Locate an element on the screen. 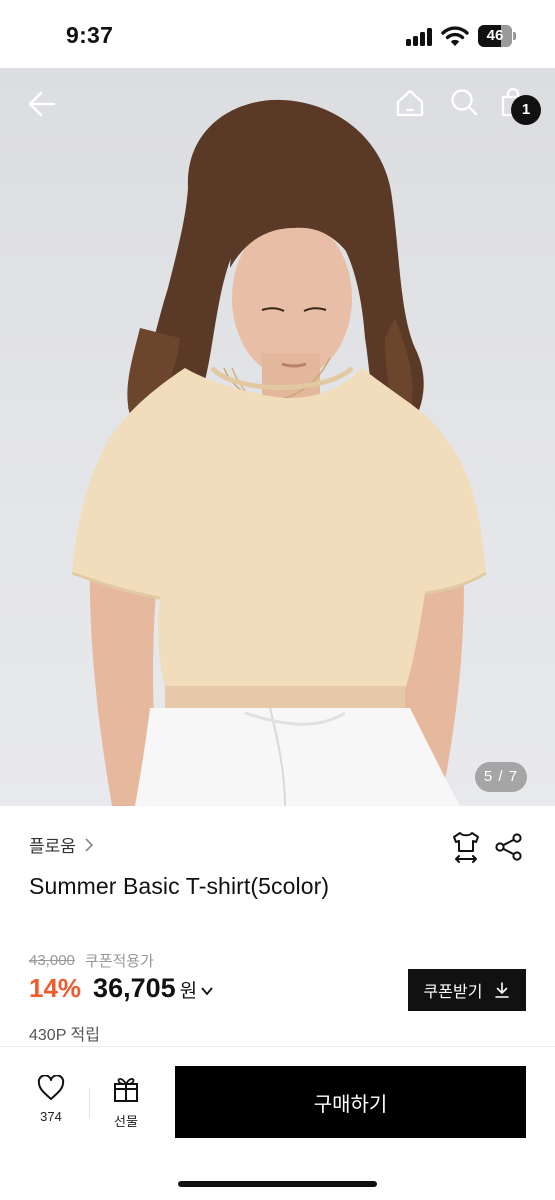  share-icon is located at coordinates (508, 847).